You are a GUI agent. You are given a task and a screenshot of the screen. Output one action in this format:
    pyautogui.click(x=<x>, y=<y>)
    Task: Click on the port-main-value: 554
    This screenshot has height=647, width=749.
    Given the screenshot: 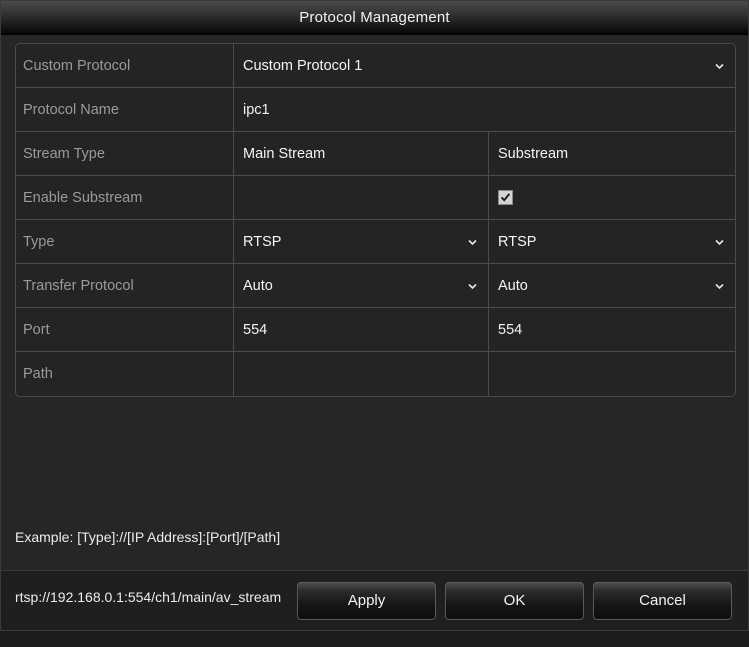 What is the action you would take?
    pyautogui.click(x=255, y=329)
    